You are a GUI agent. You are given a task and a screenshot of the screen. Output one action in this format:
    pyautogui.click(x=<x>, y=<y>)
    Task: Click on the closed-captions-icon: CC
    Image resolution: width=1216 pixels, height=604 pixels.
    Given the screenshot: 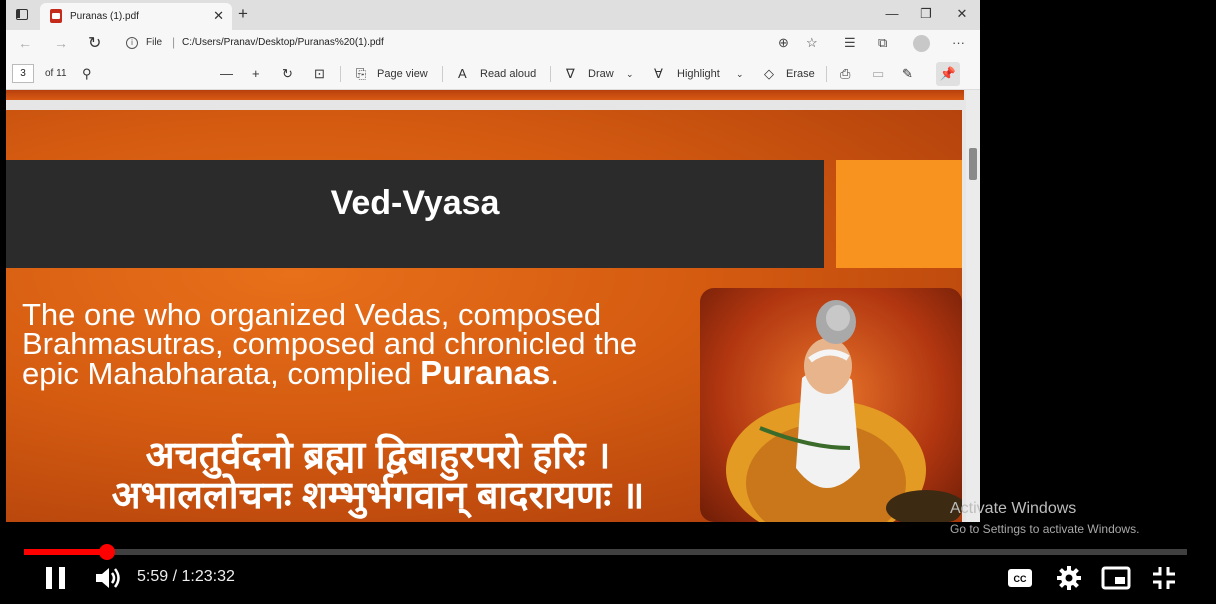 What is the action you would take?
    pyautogui.click(x=1020, y=578)
    